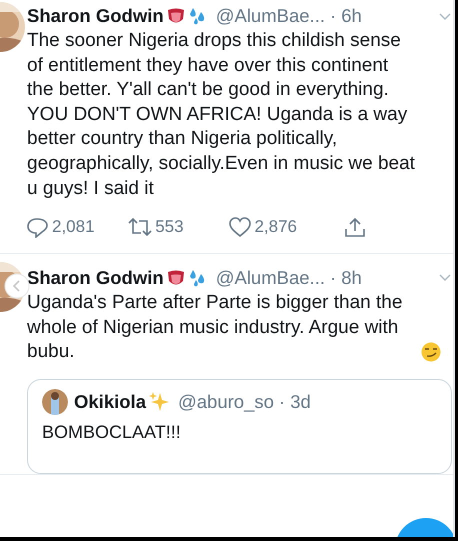 This screenshot has width=458, height=541. Describe the element at coordinates (355, 227) in the screenshot. I see `share-icon` at that location.